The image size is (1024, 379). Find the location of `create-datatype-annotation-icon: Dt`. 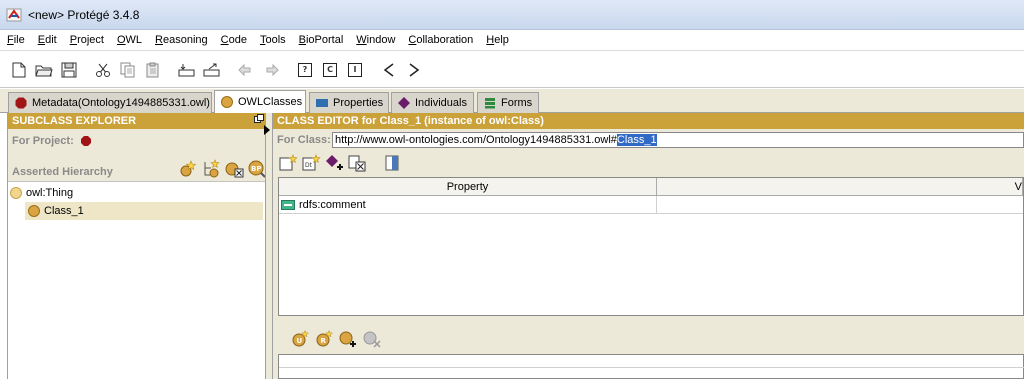

create-datatype-annotation-icon: Dt is located at coordinates (312, 163).